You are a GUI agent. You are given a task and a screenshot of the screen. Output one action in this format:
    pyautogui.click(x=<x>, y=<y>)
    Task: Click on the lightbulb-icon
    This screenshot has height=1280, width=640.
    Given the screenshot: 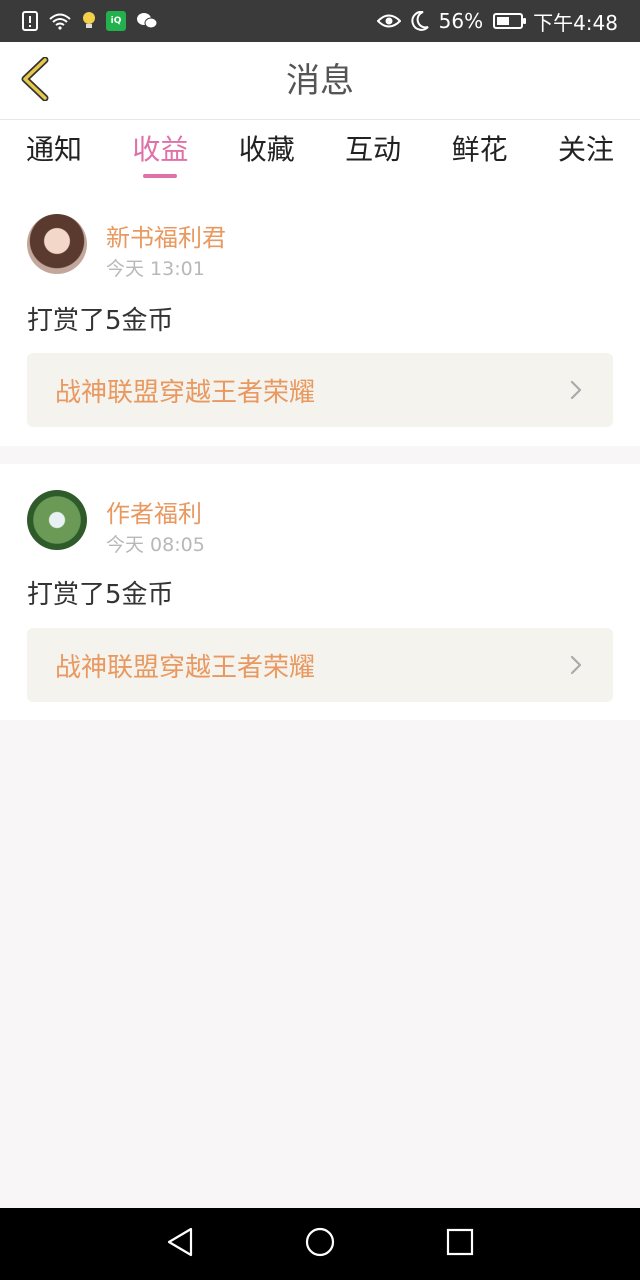 What is the action you would take?
    pyautogui.click(x=89, y=21)
    